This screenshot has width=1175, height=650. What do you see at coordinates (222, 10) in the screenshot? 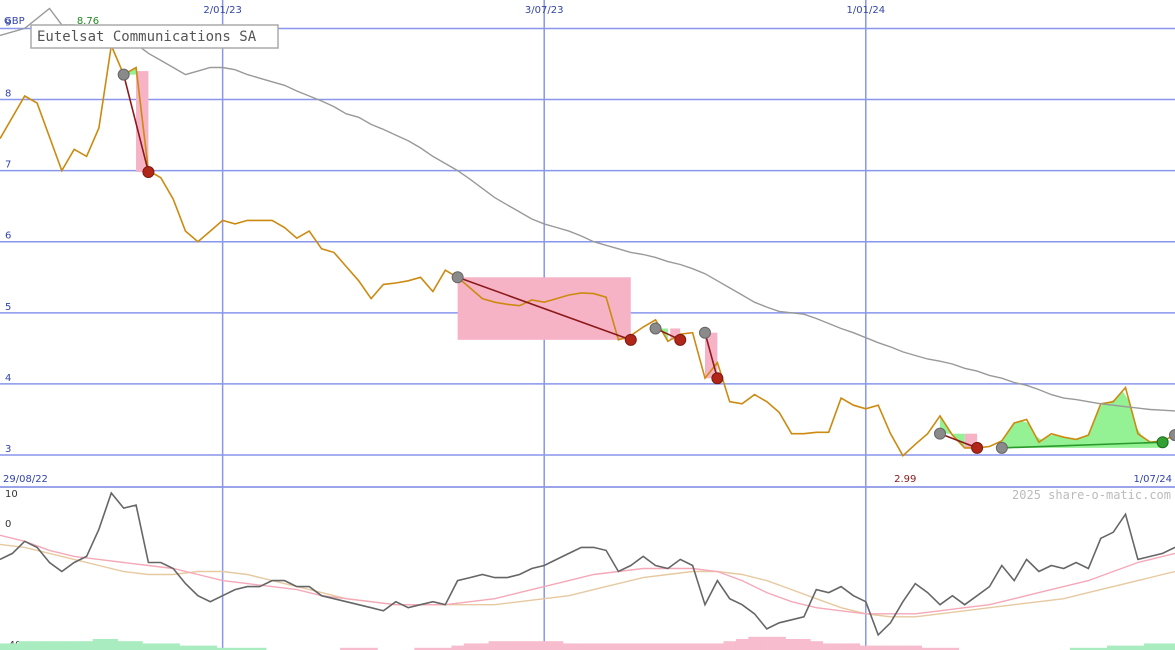
I see `date-axis-tick-label: 2/01/23` at bounding box center [222, 10].